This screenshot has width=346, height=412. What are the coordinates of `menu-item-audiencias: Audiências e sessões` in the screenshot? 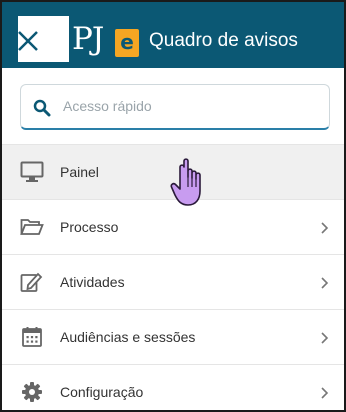 It's located at (173, 336).